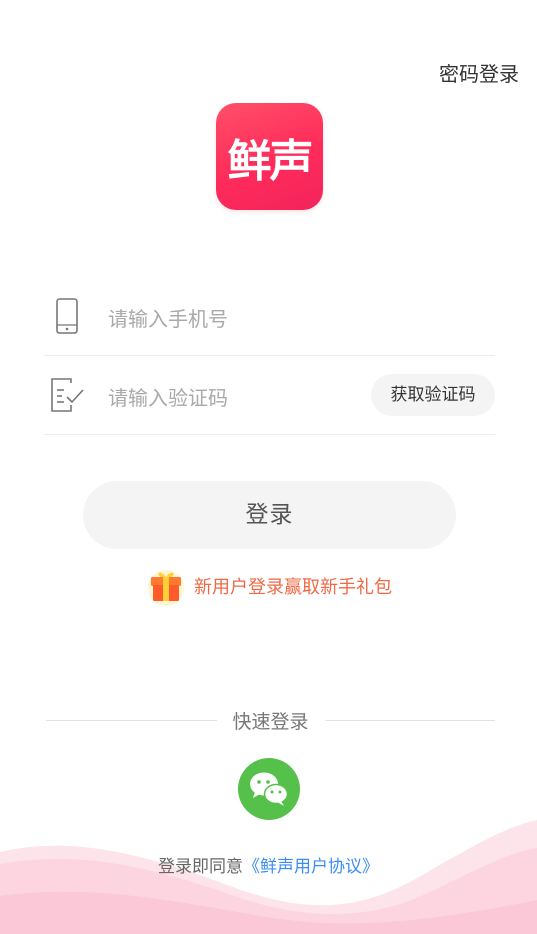  What do you see at coordinates (479, 72) in the screenshot?
I see `password-login-link: 密码登录` at bounding box center [479, 72].